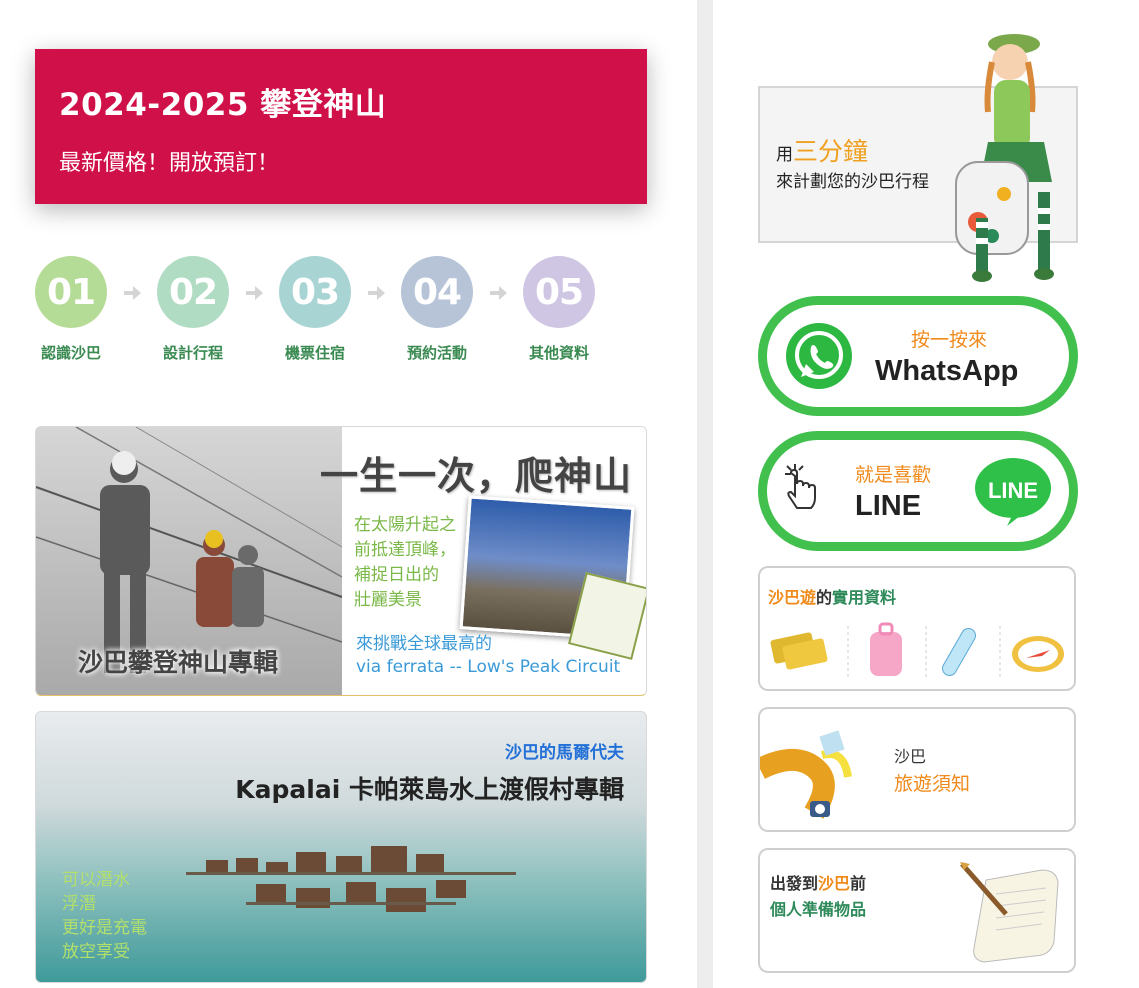  Describe the element at coordinates (949, 340) in the screenshot. I see `whatsapp-top-text: 按一按來` at that location.